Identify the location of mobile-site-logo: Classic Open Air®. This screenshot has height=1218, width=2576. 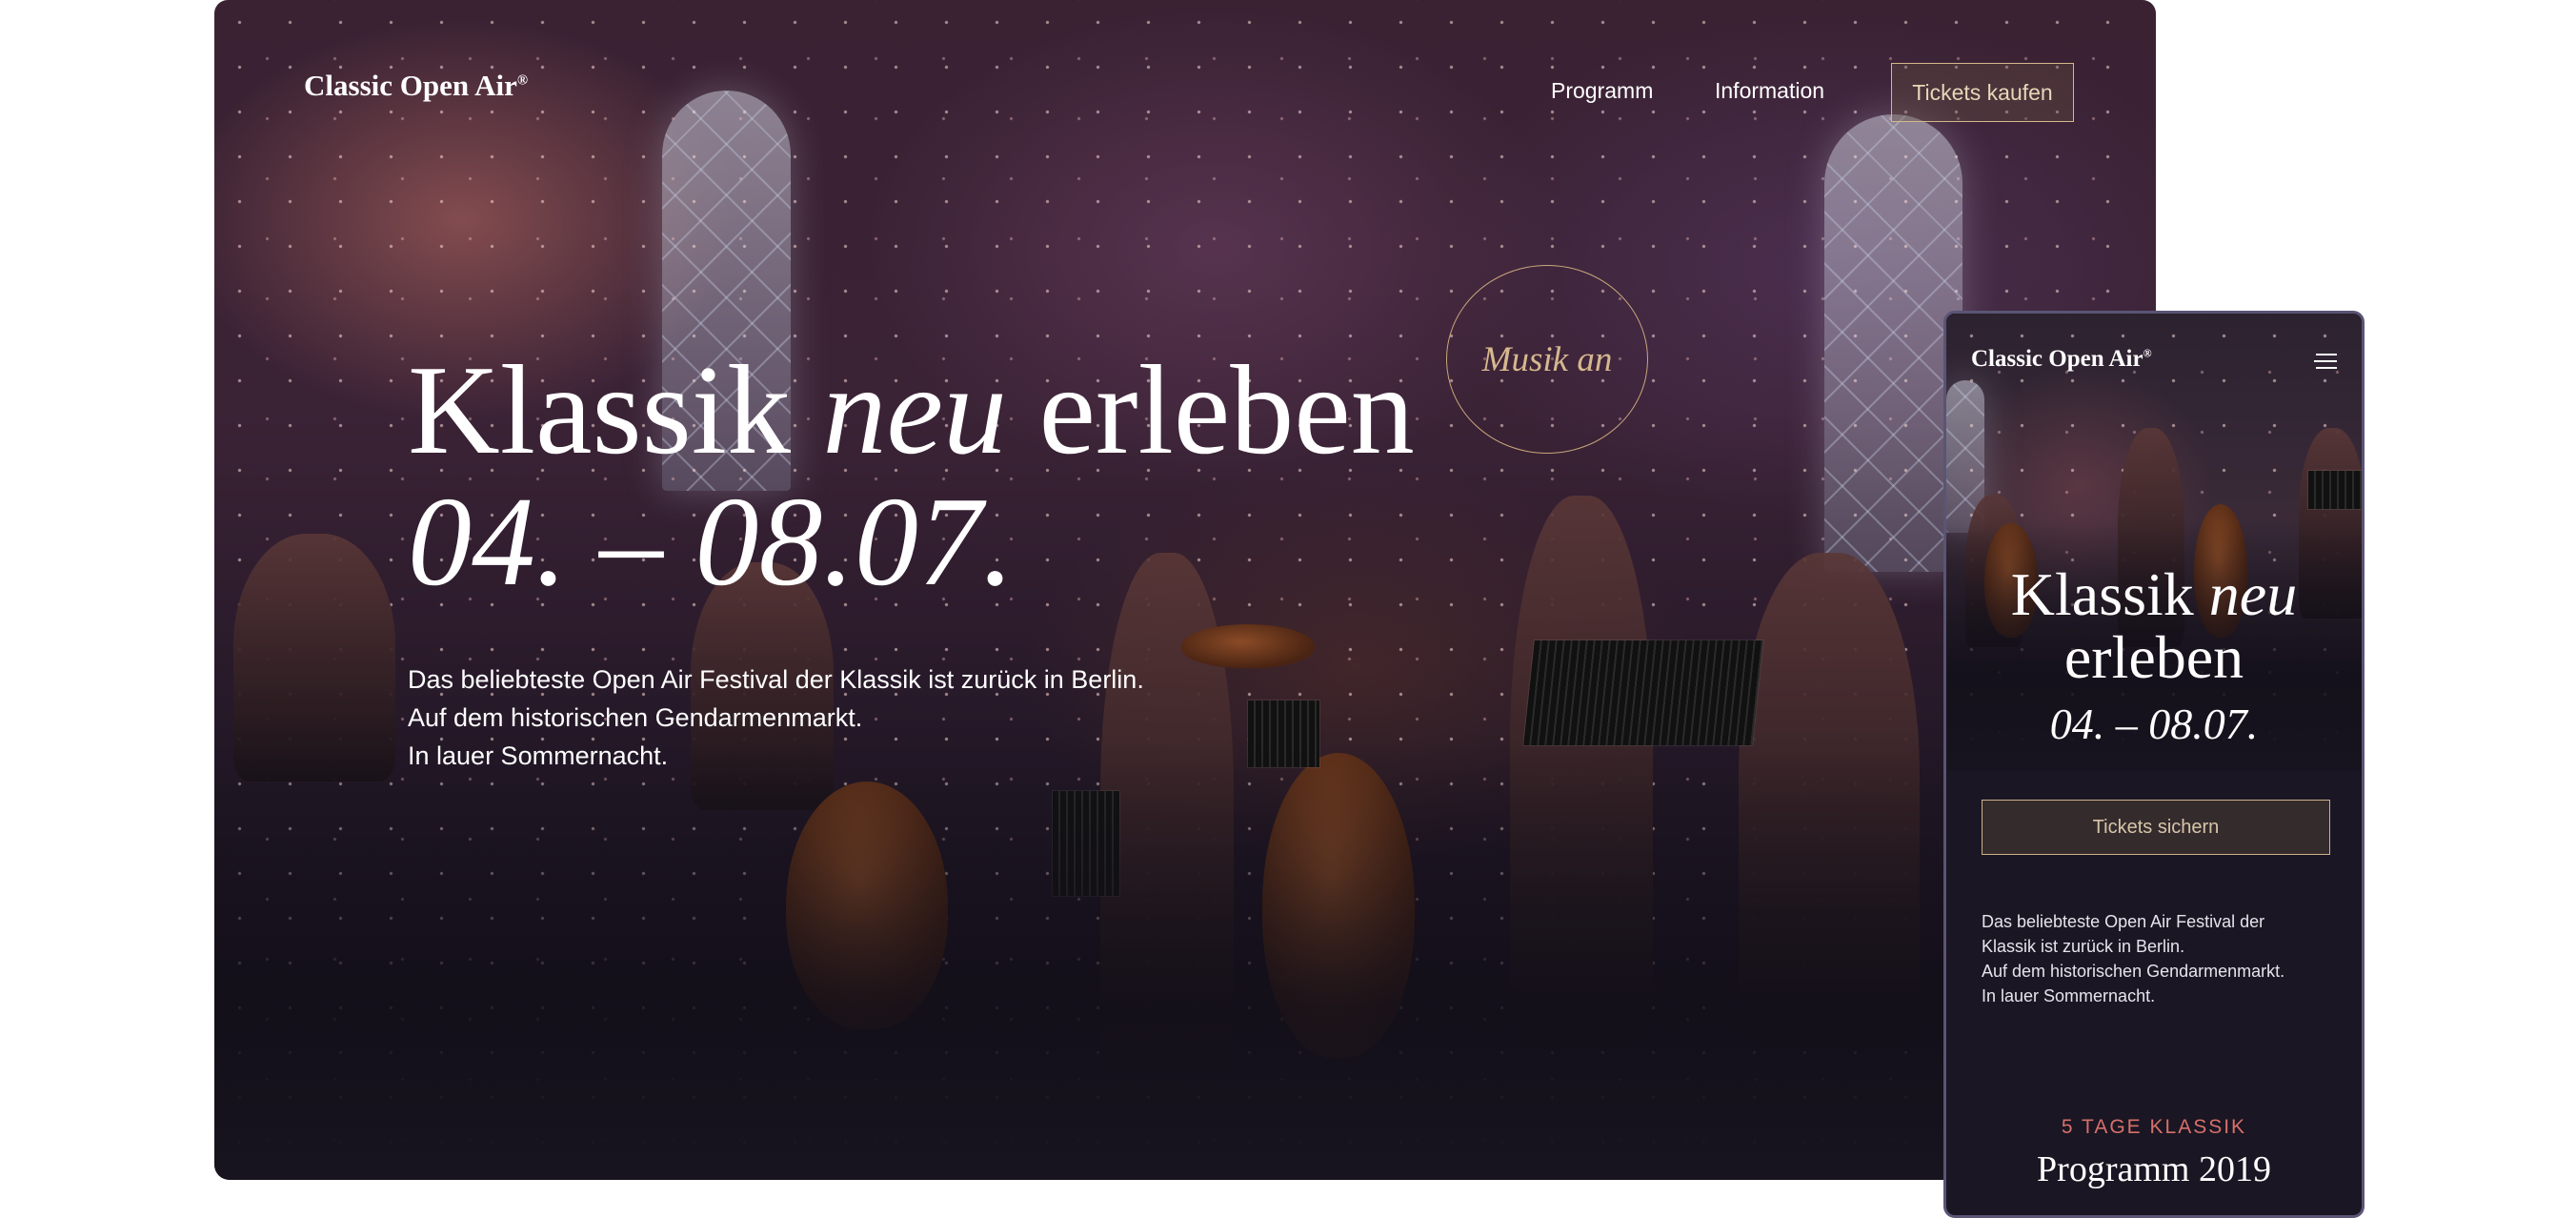
(2062, 359).